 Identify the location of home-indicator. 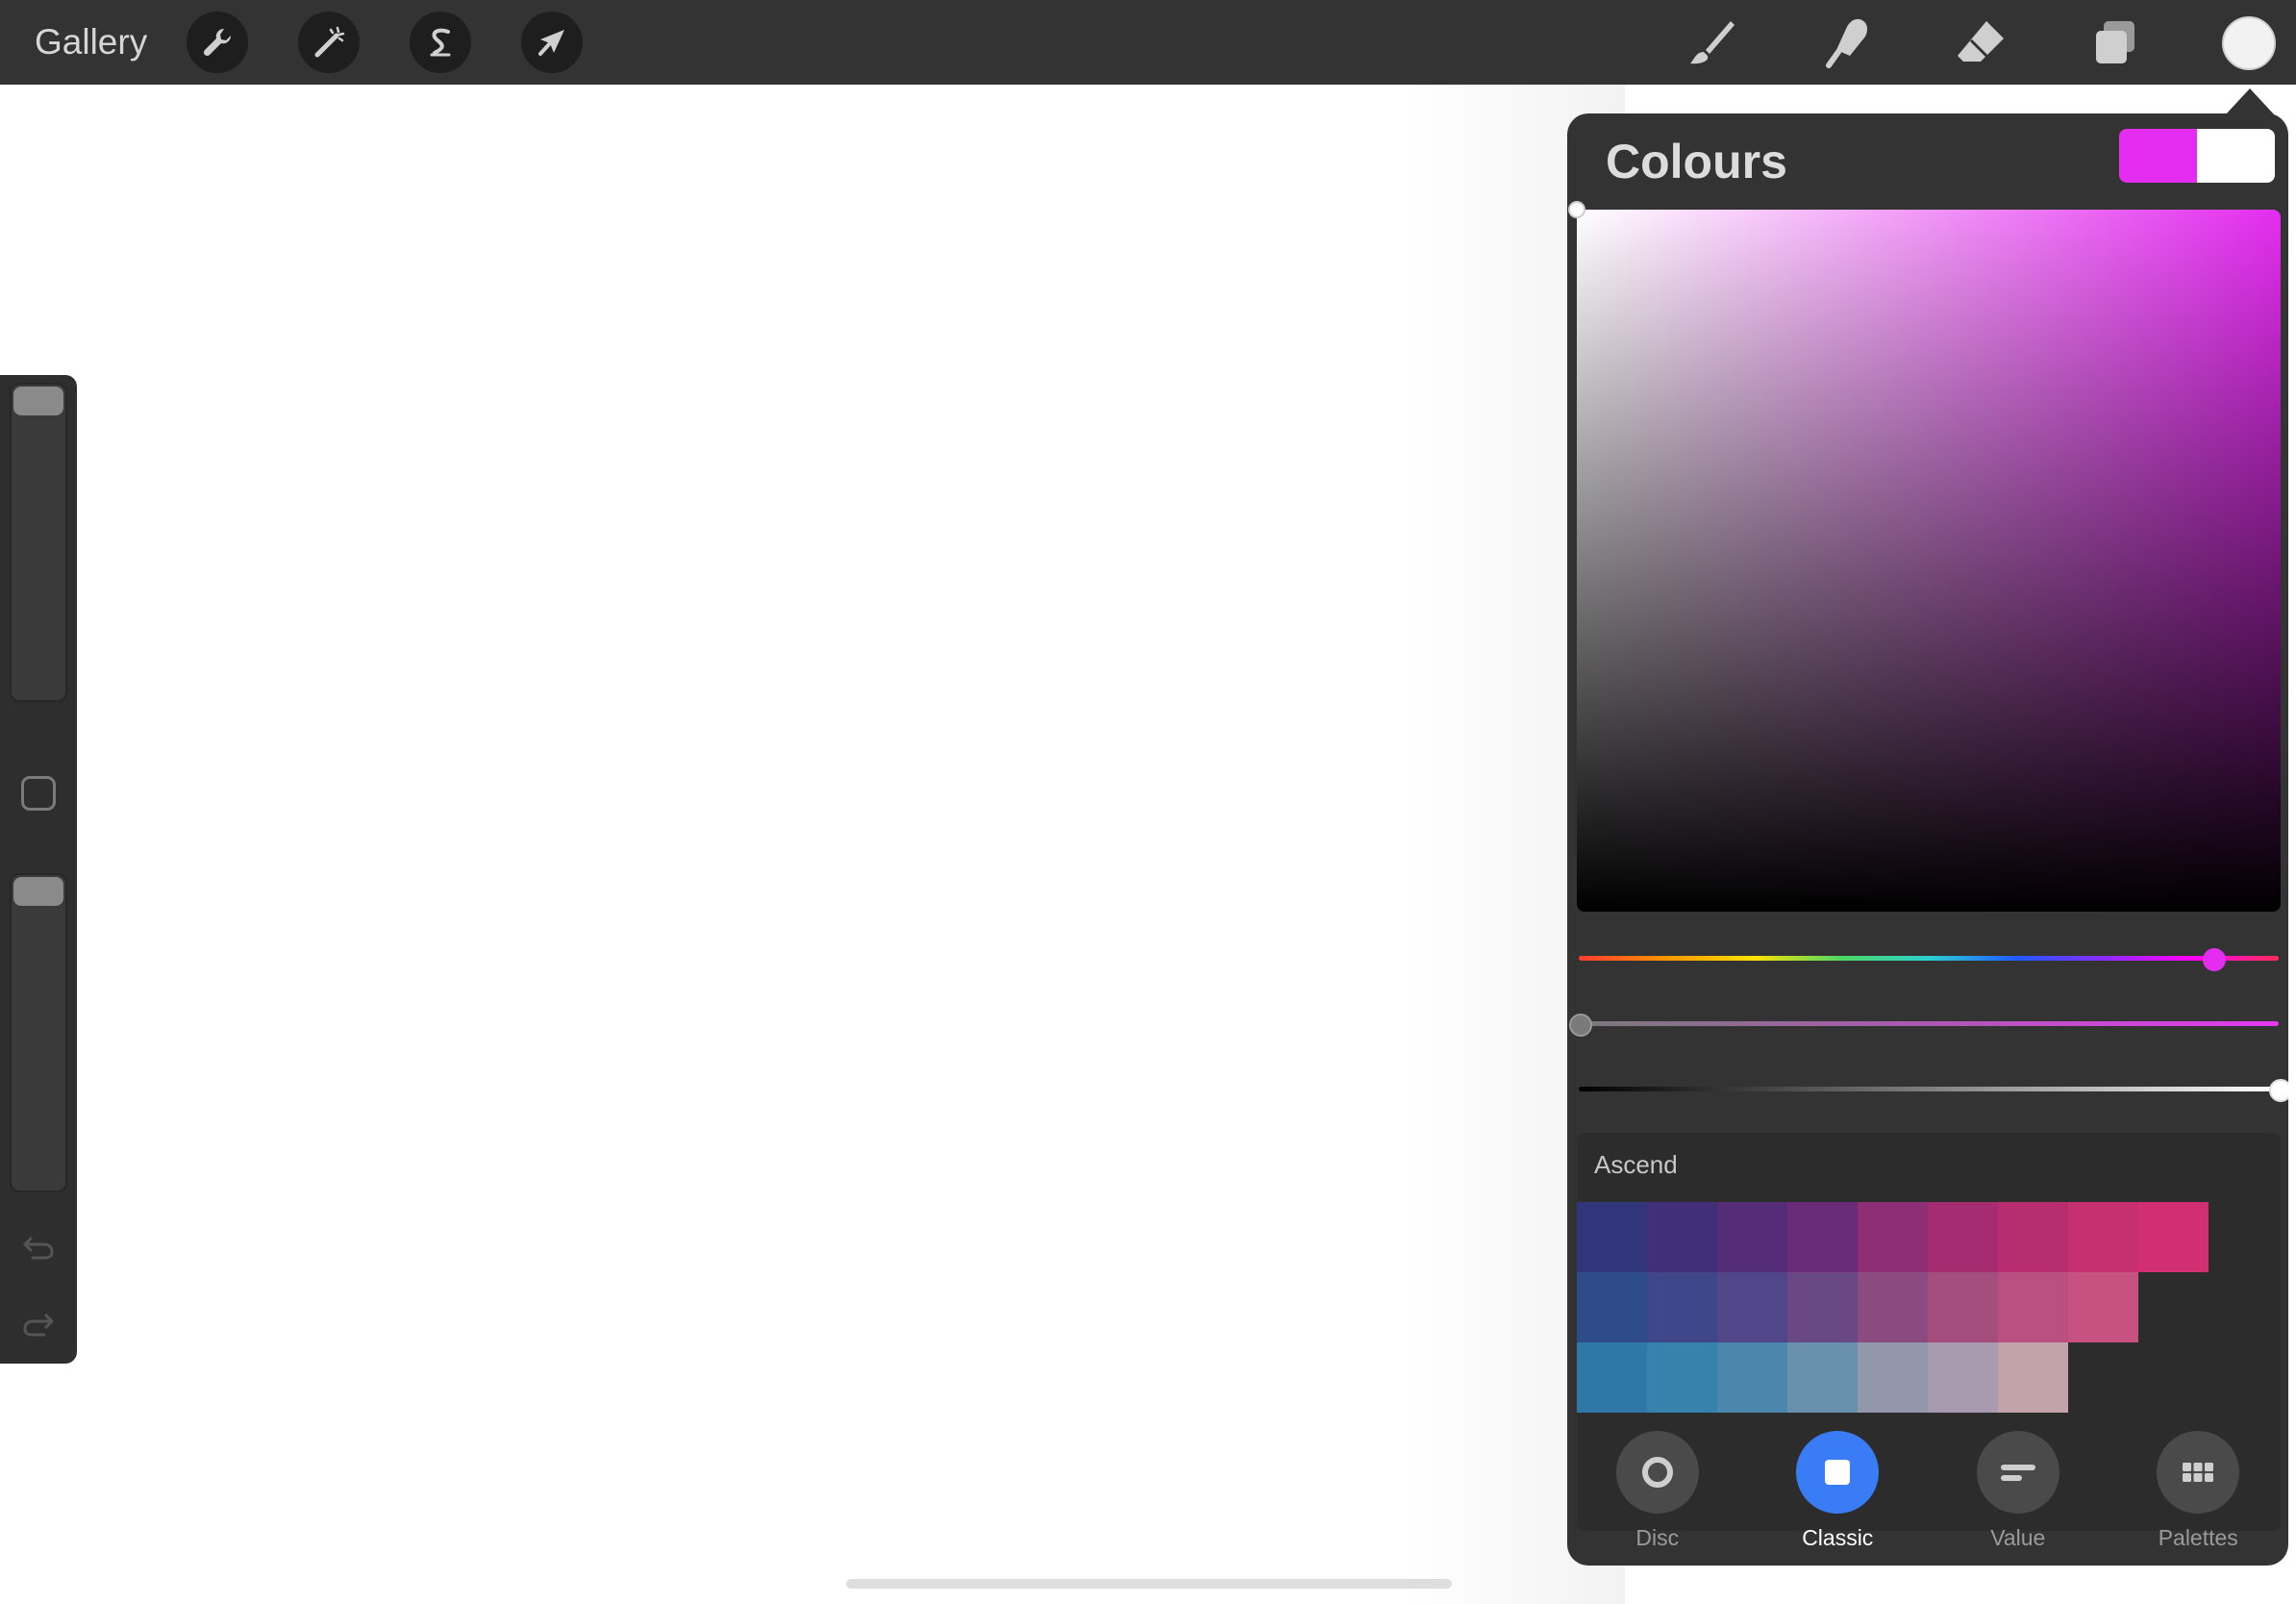
(1149, 1584).